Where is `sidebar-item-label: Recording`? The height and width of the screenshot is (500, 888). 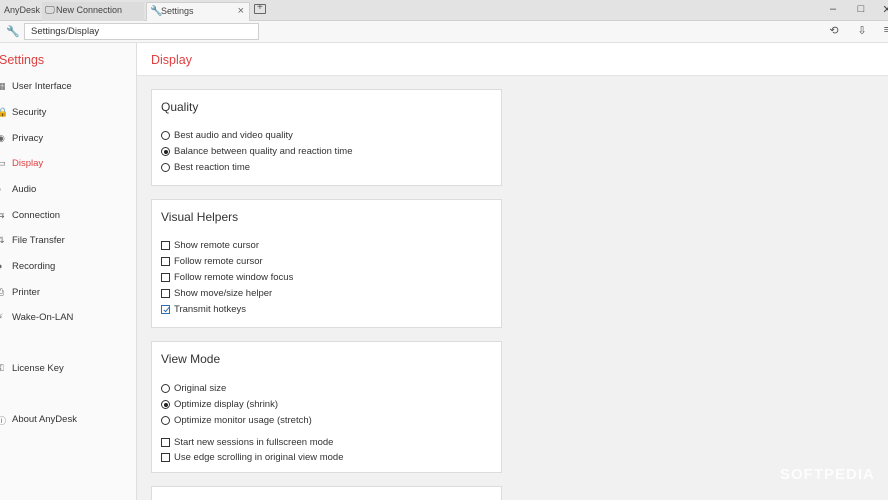
sidebar-item-label: Recording is located at coordinates (34, 266).